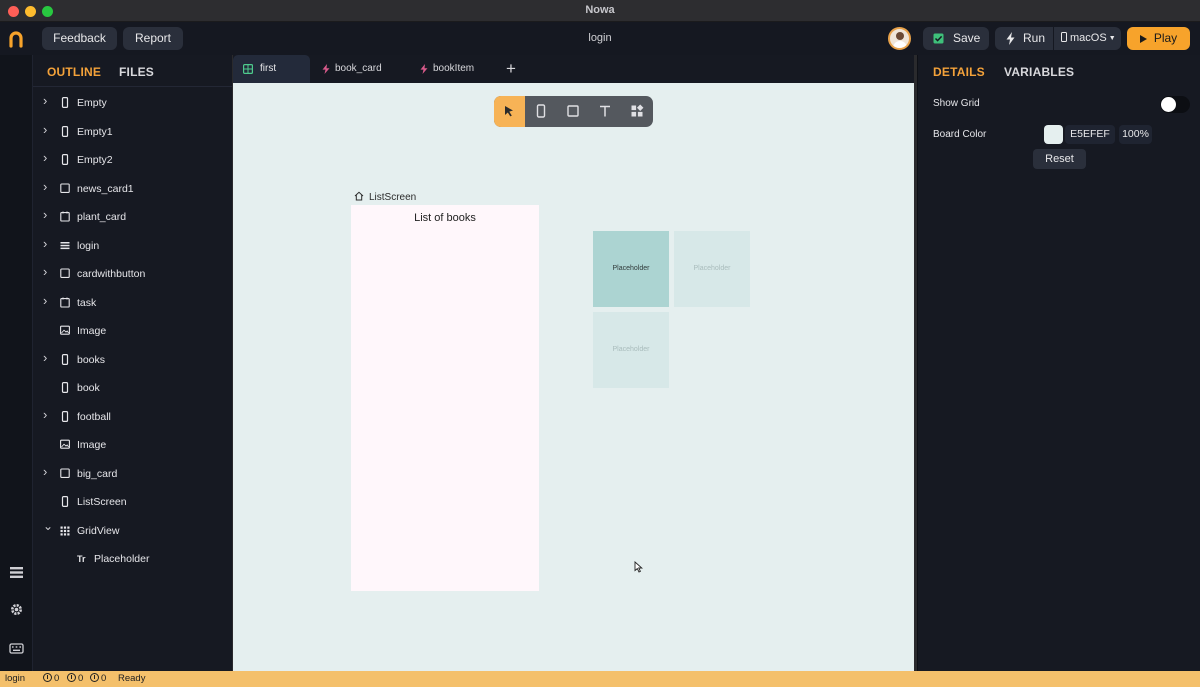  What do you see at coordinates (94, 677) in the screenshot?
I see `info-icon` at bounding box center [94, 677].